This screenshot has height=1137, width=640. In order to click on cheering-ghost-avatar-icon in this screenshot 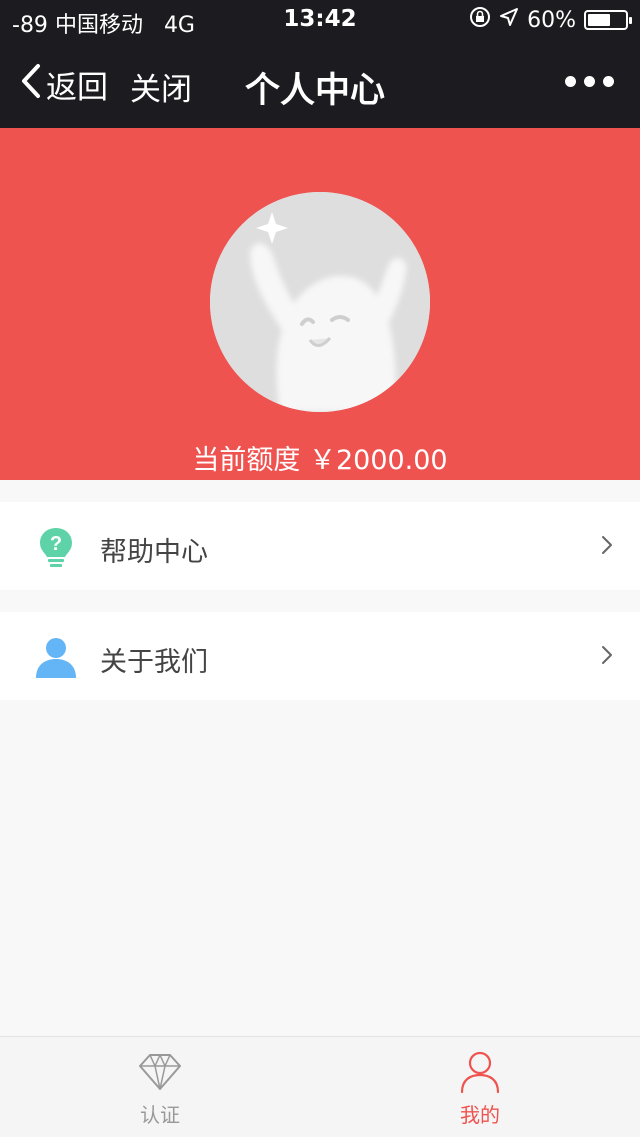, I will do `click(320, 302)`.